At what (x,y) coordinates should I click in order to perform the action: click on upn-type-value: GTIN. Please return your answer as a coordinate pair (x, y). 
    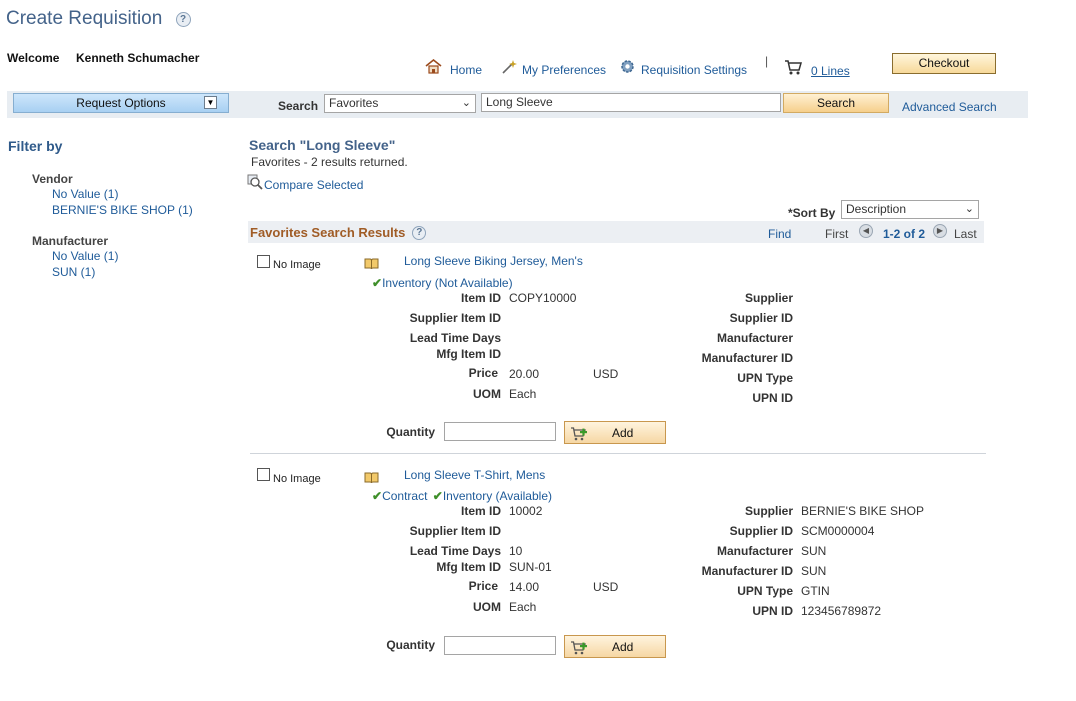
    Looking at the image, I should click on (815, 591).